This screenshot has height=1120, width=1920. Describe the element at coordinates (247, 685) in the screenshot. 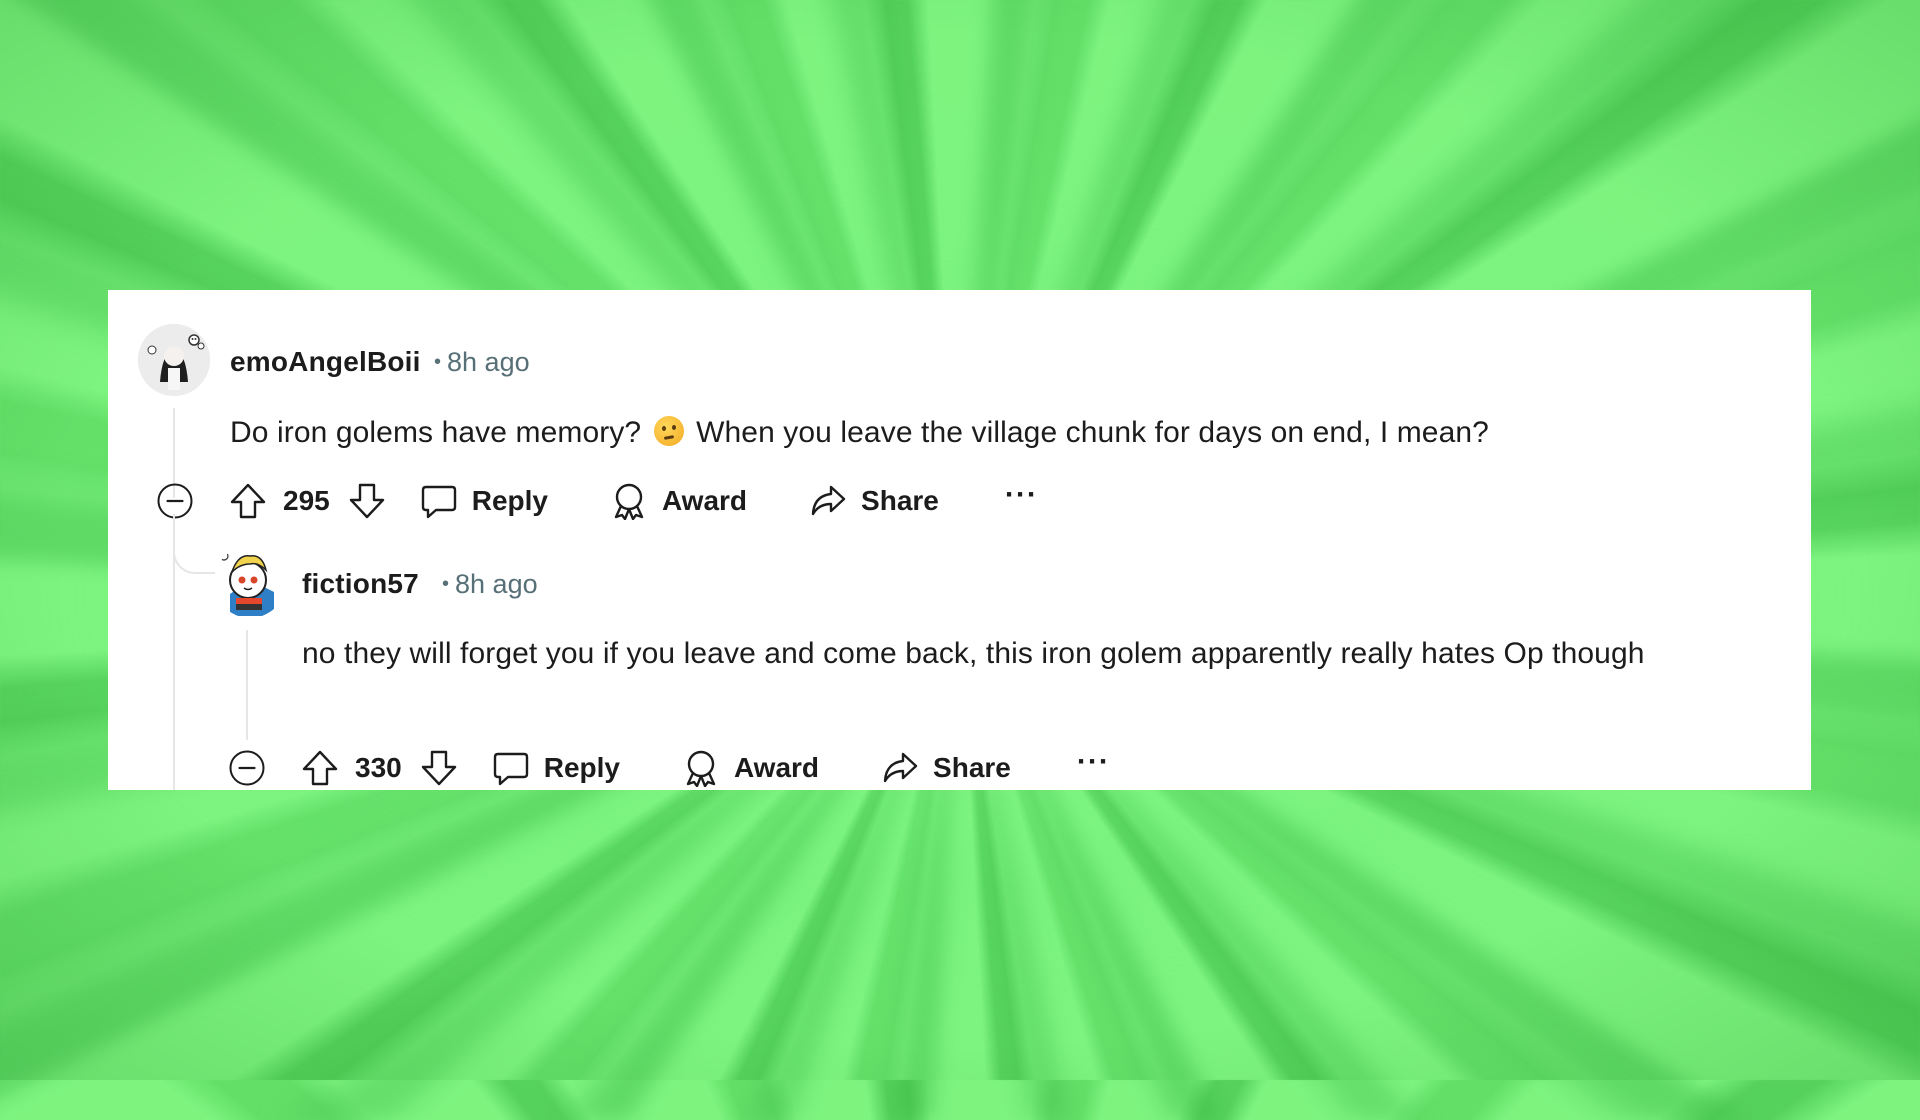

I see `thread-line` at that location.